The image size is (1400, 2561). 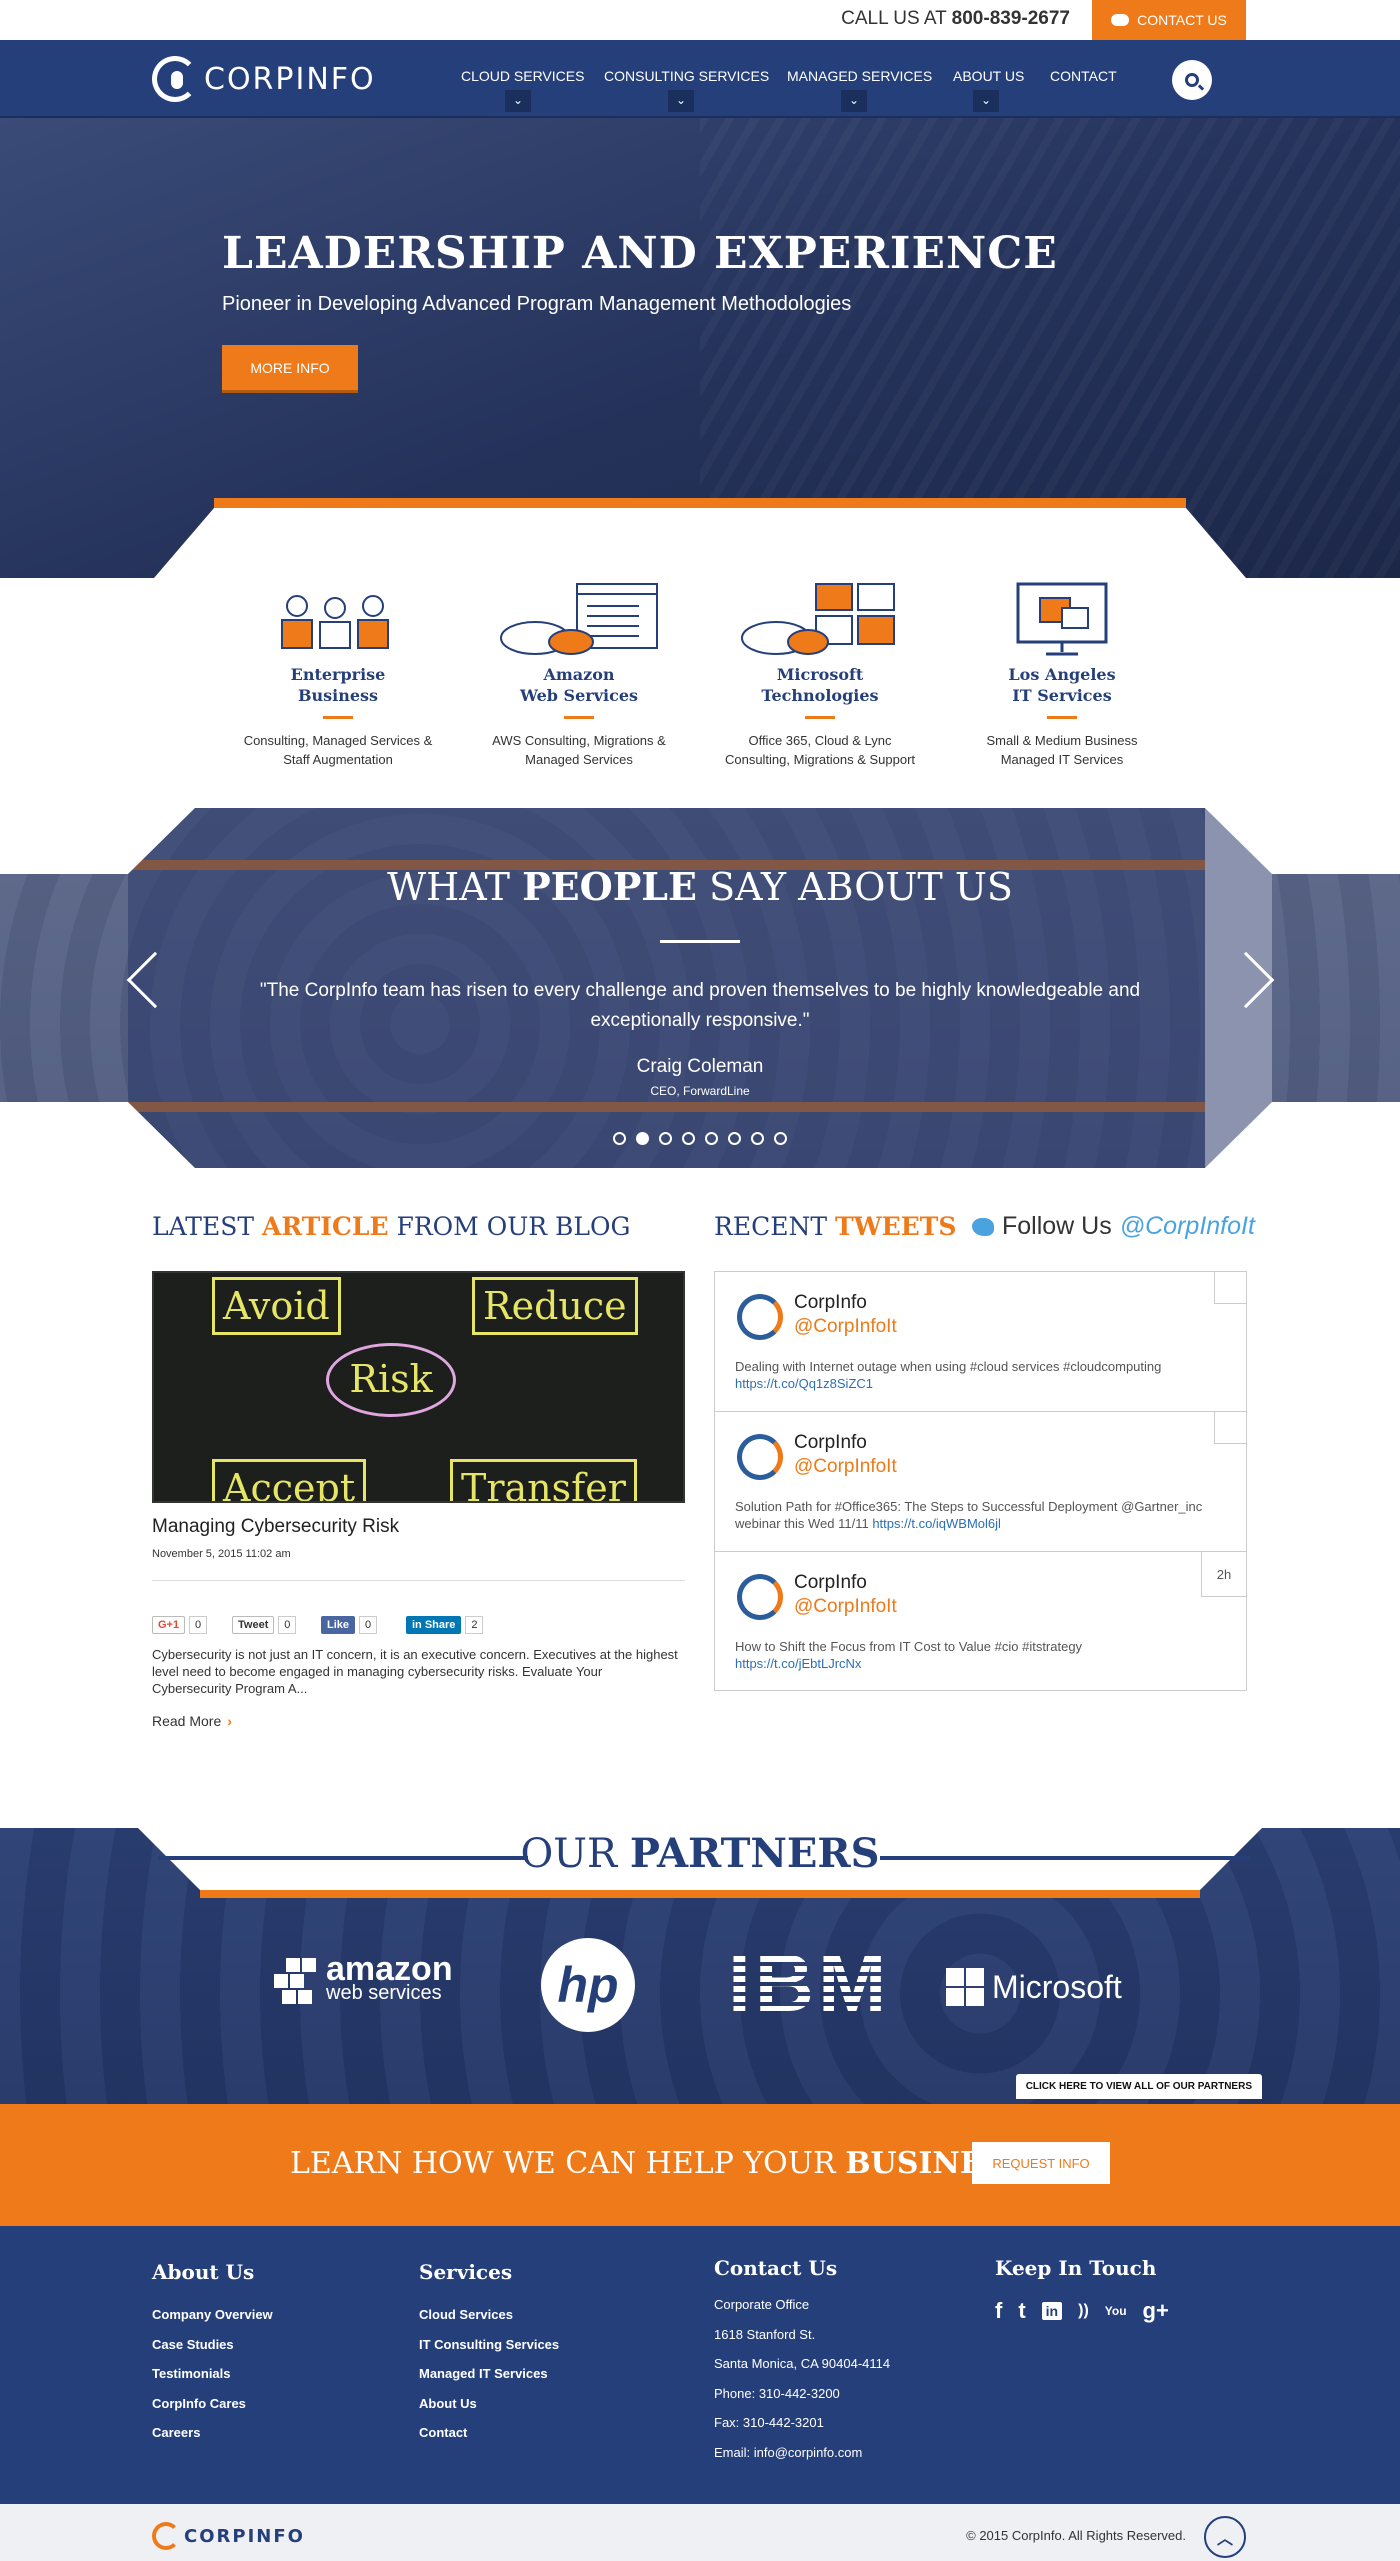 What do you see at coordinates (1062, 618) in the screenshot?
I see `monitor-icon` at bounding box center [1062, 618].